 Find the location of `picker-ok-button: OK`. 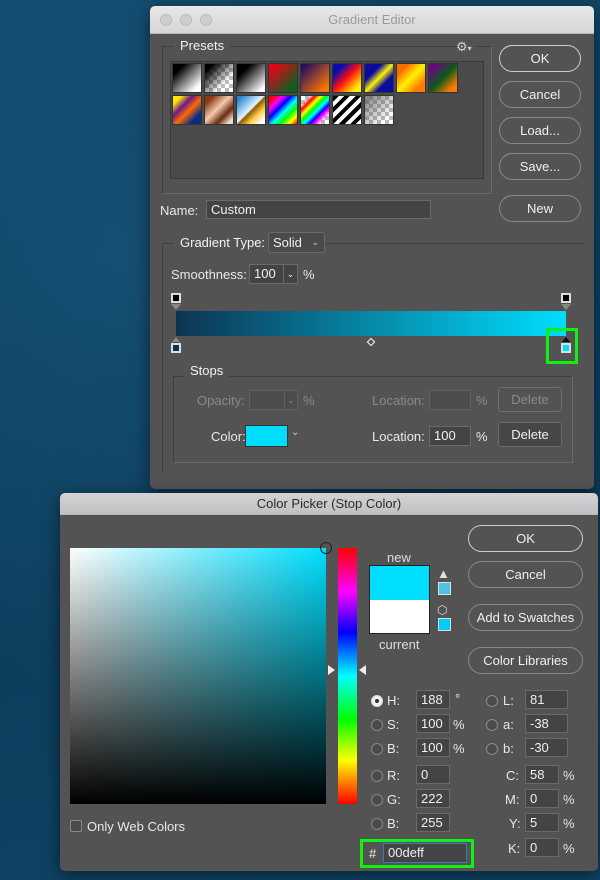

picker-ok-button: OK is located at coordinates (525, 538).